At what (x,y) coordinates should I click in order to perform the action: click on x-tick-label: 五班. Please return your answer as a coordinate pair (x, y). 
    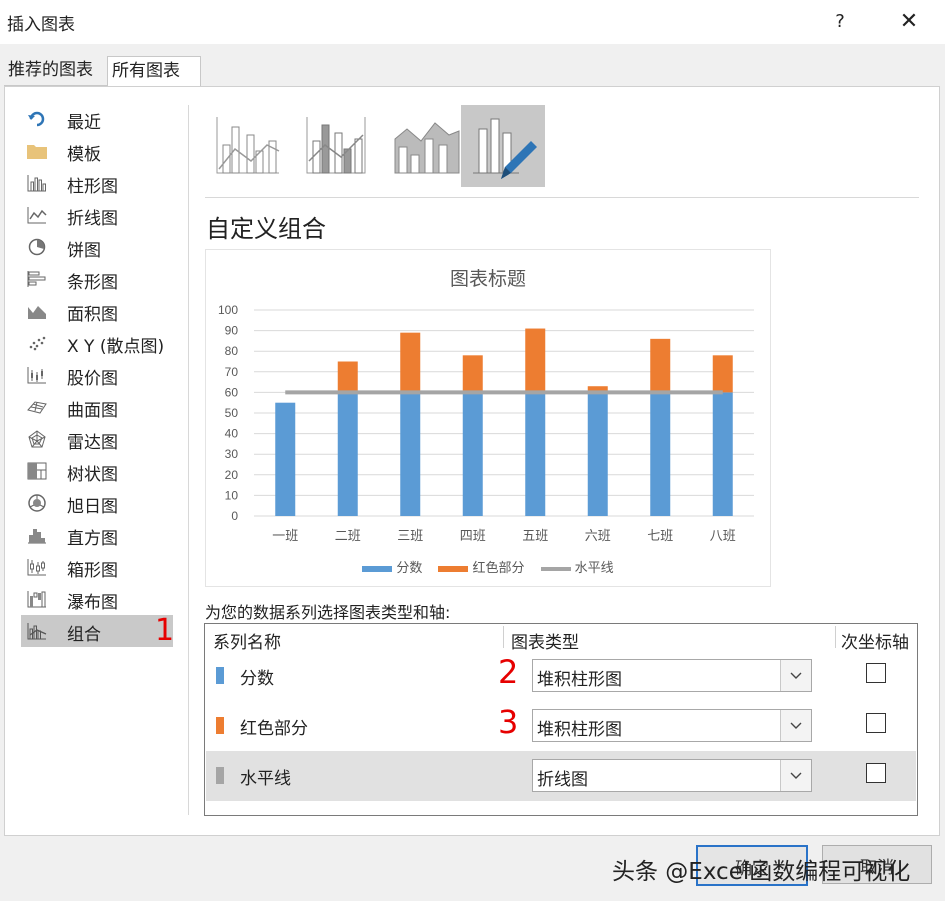
    Looking at the image, I should click on (535, 536).